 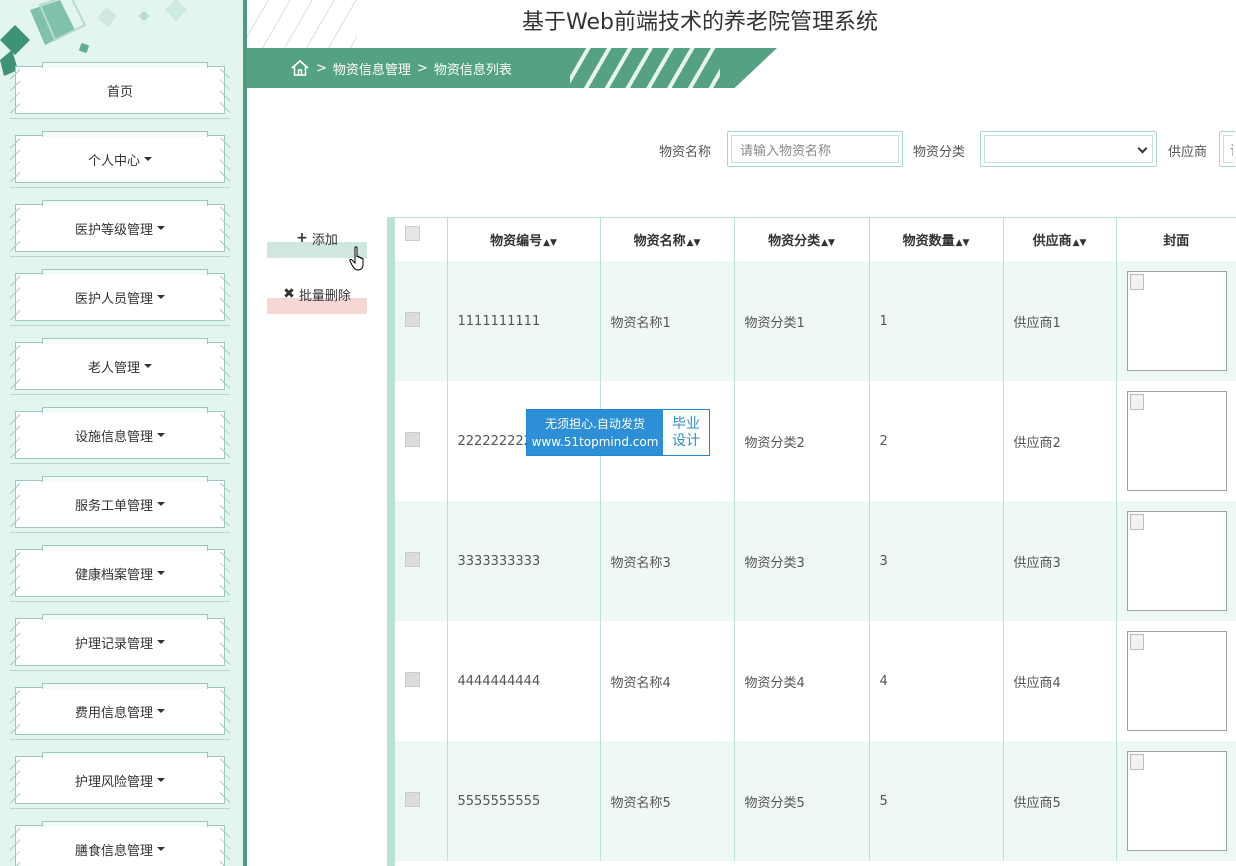 I want to click on row-select-cell, so click(x=421, y=441).